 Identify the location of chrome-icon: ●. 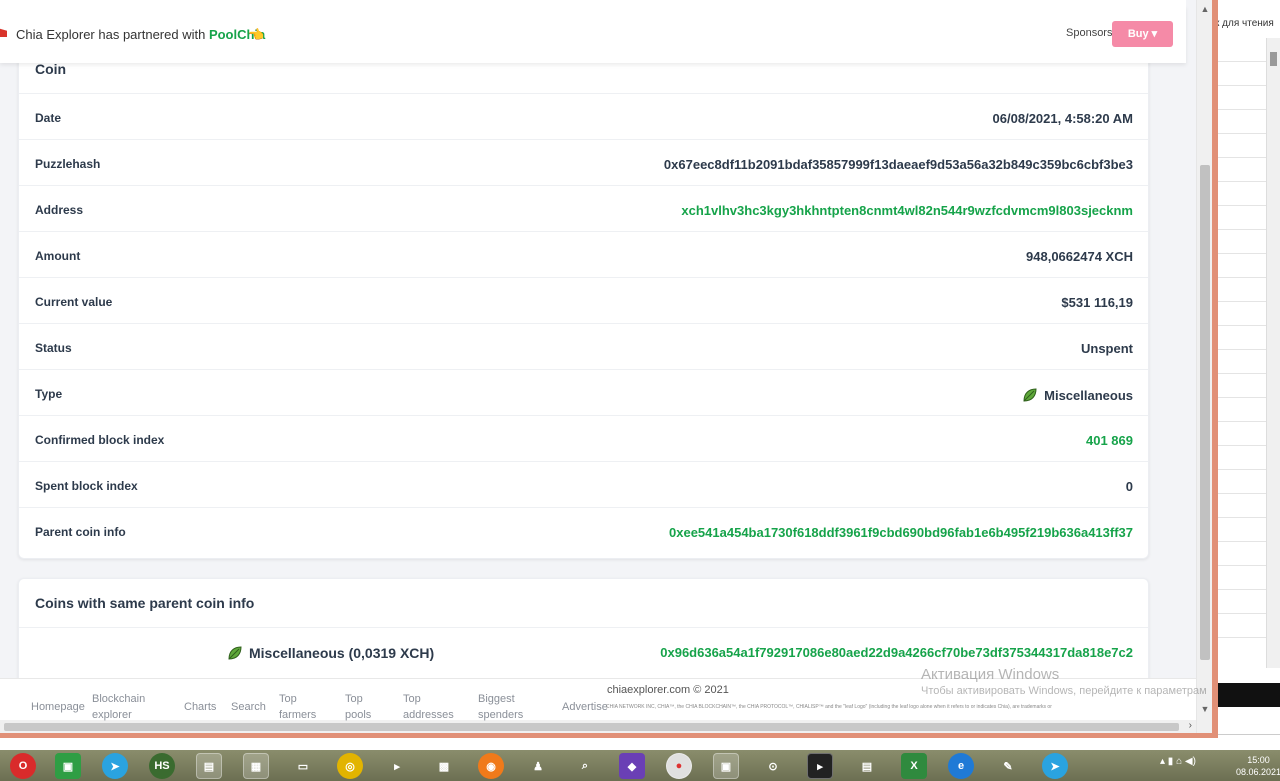
(679, 766).